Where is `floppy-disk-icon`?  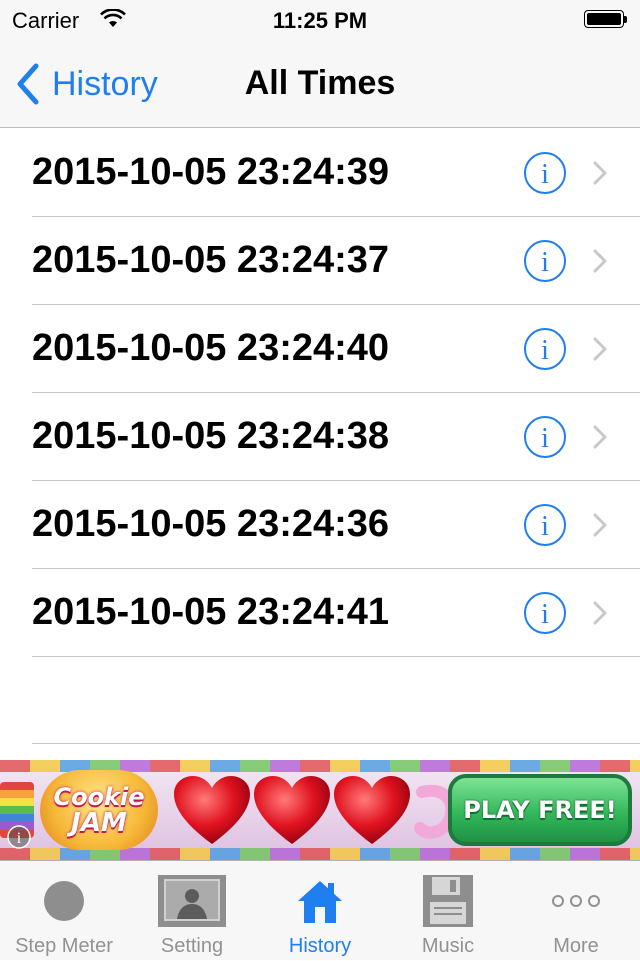 floppy-disk-icon is located at coordinates (448, 901).